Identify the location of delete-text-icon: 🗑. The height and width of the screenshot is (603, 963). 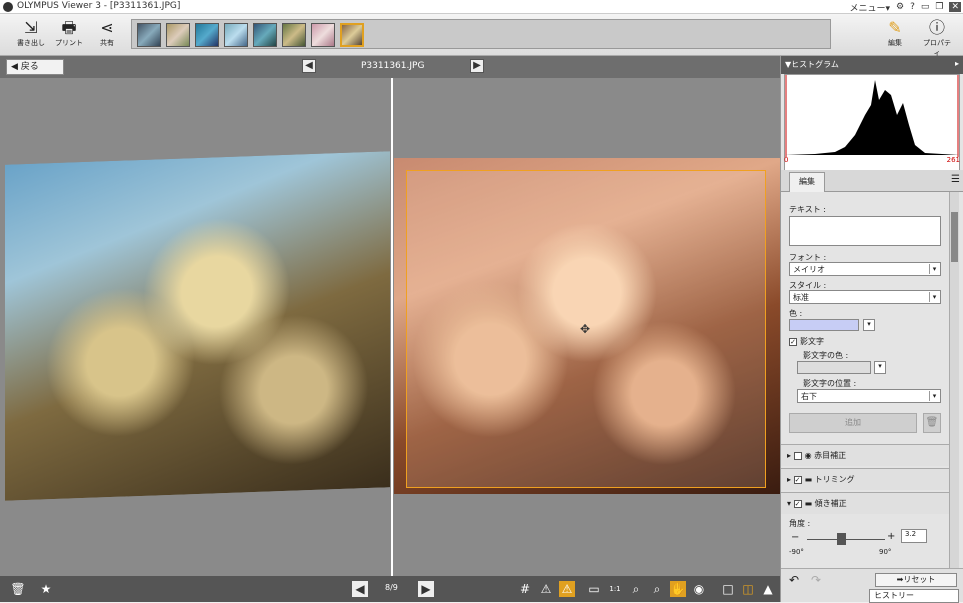
(932, 423).